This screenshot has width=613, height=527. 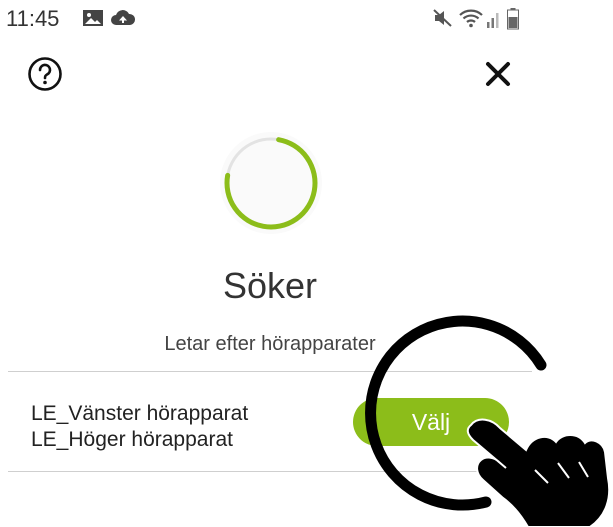 I want to click on device-left-label: LE_Vänster hörapparat, so click(x=140, y=413).